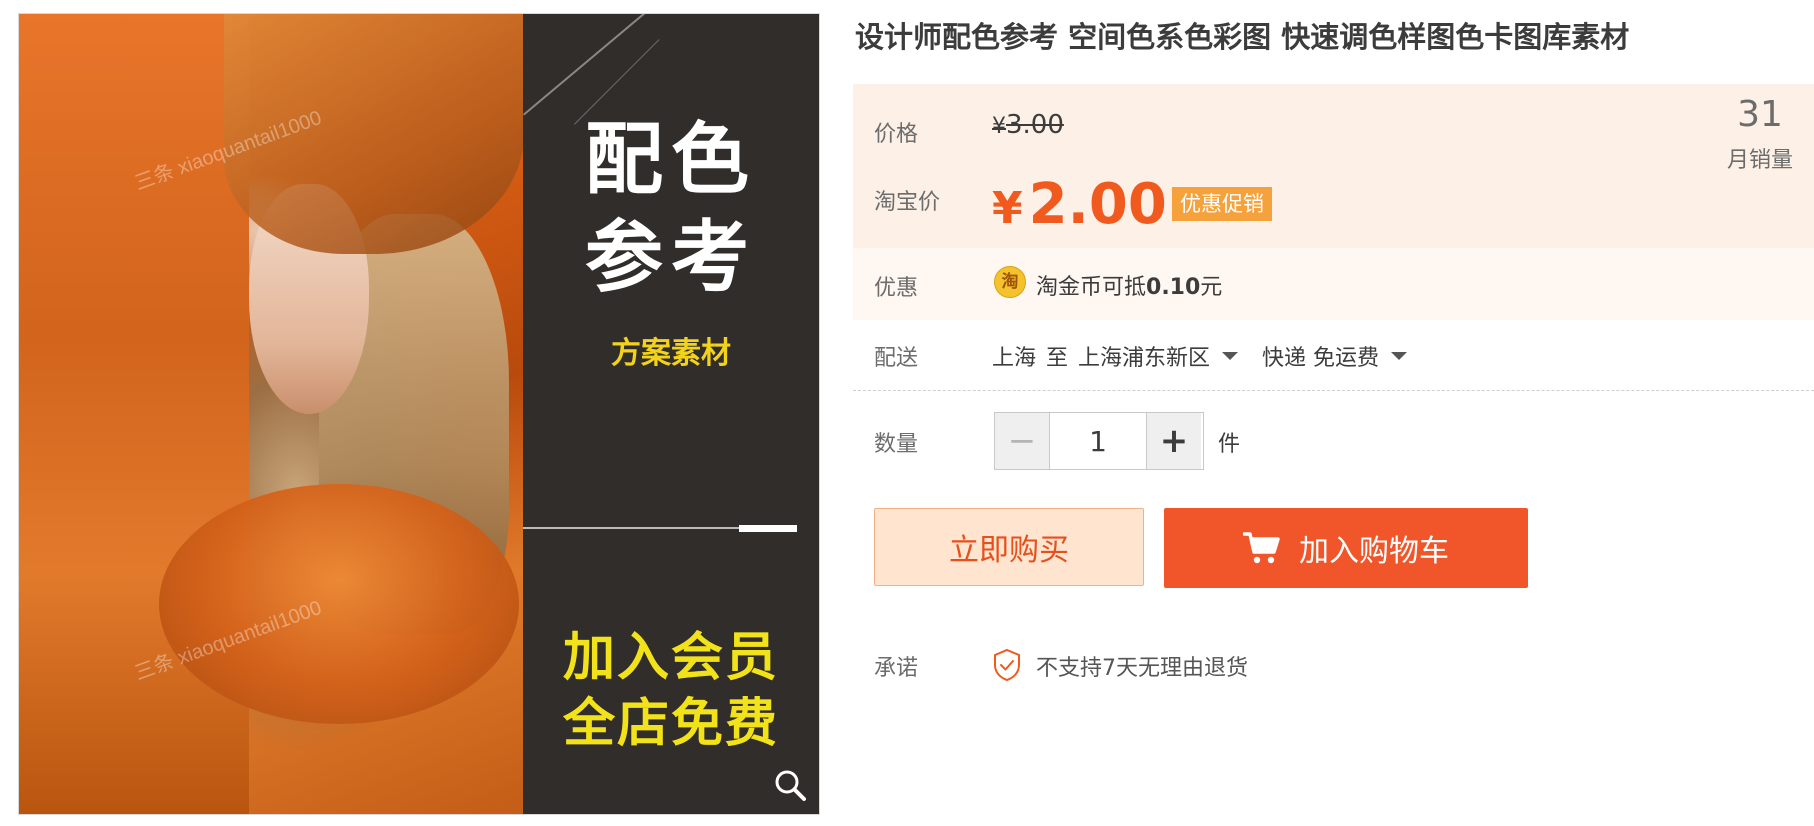 The width and height of the screenshot is (1814, 826). I want to click on promo-badge: 优惠促销, so click(1222, 204).